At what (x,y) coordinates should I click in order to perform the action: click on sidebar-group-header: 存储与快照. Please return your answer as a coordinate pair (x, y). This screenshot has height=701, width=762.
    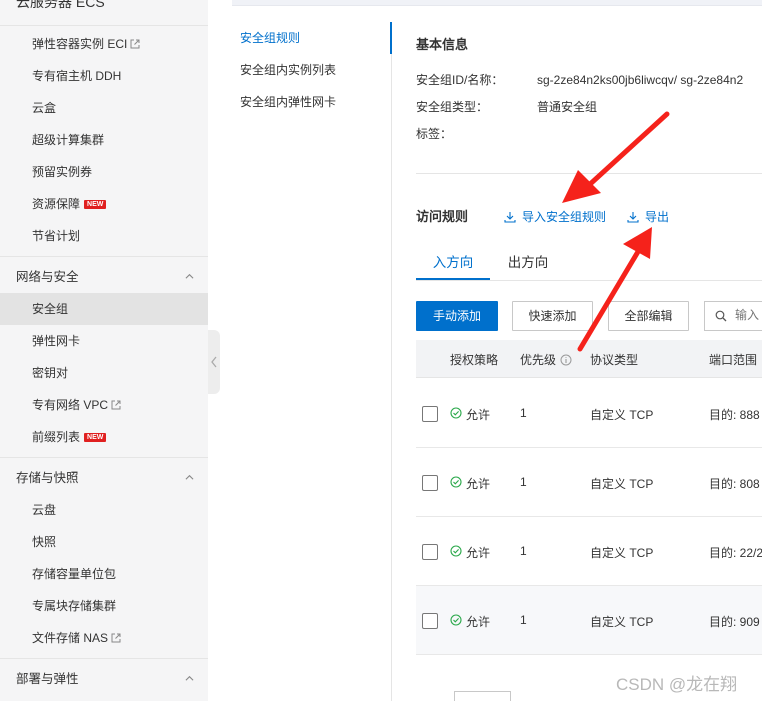
    Looking at the image, I should click on (104, 478).